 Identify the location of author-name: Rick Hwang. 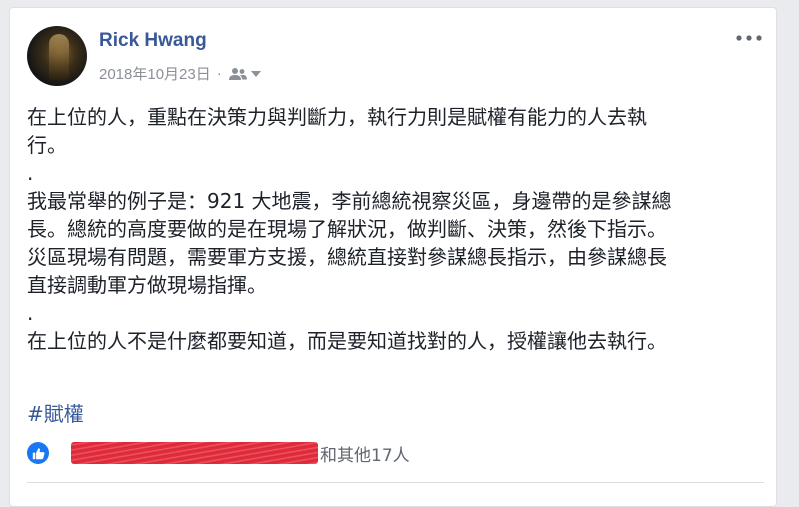
(153, 41).